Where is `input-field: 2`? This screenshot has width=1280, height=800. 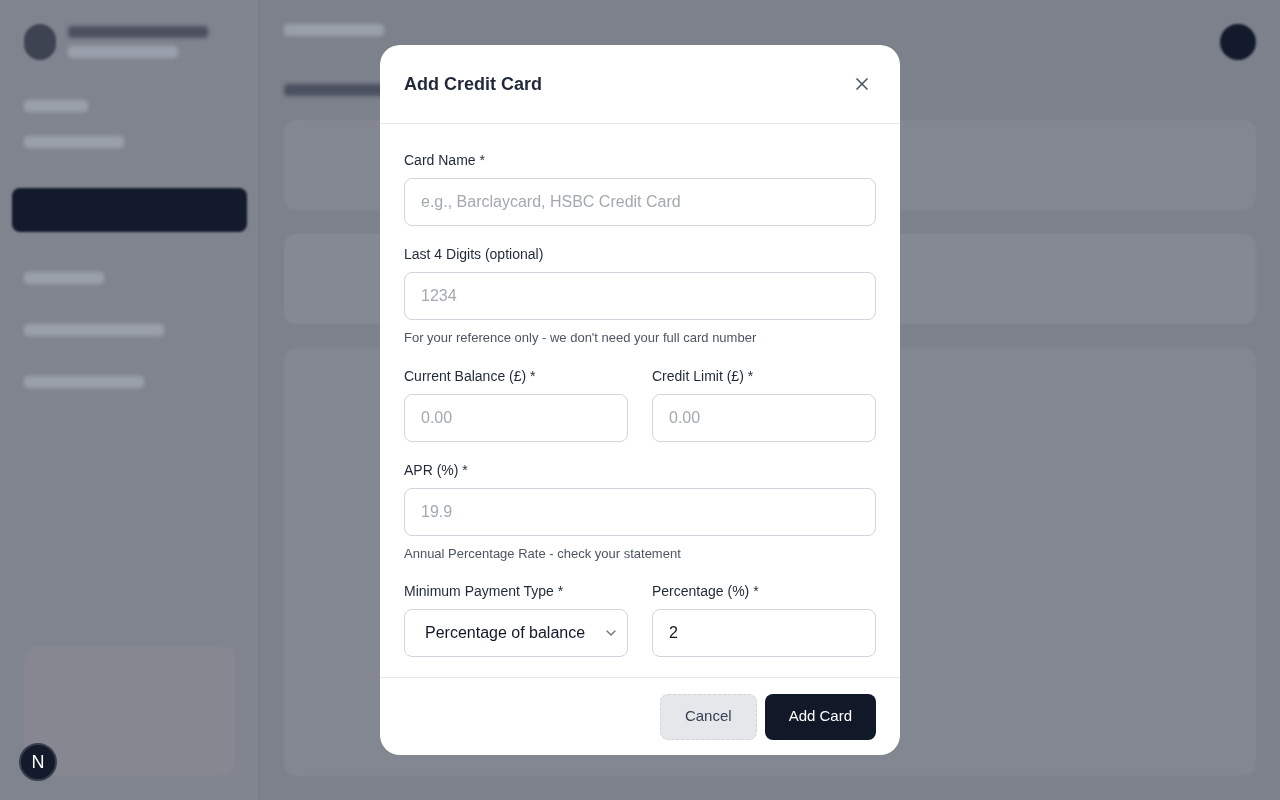 input-field: 2 is located at coordinates (764, 633).